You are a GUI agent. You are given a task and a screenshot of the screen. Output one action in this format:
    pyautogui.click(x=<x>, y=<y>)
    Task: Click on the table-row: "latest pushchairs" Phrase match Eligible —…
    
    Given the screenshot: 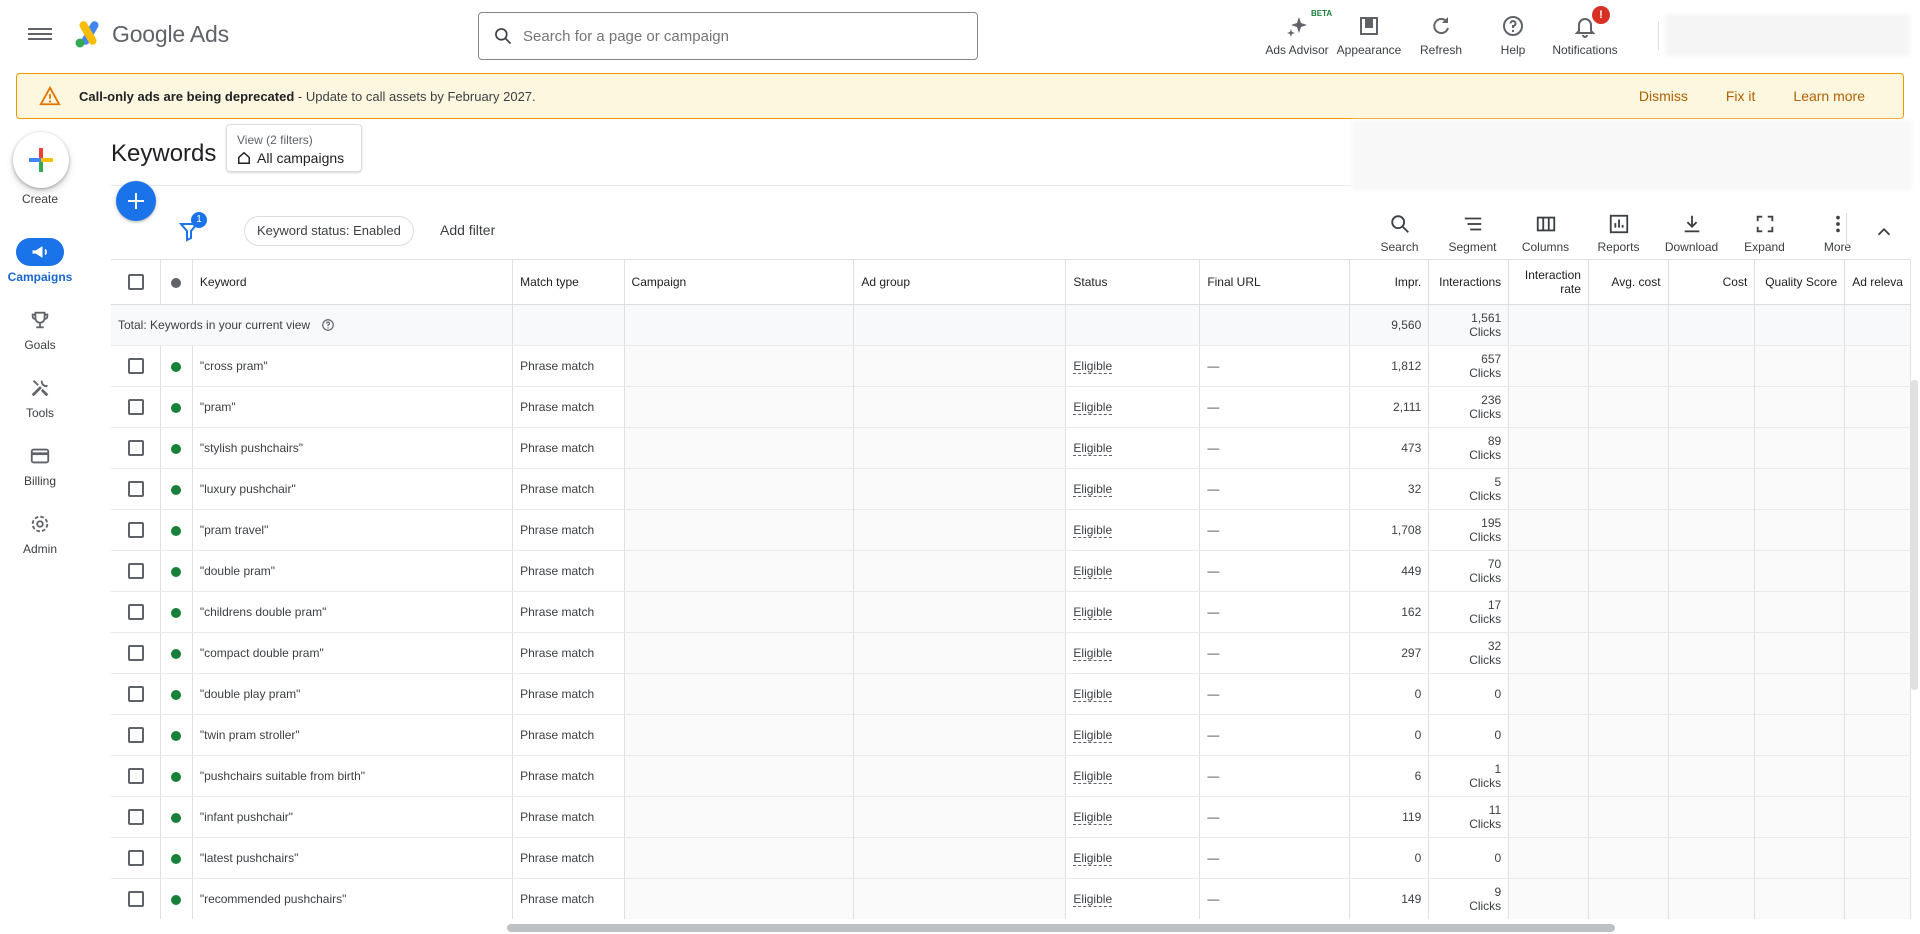 What is the action you would take?
    pyautogui.click(x=1011, y=858)
    